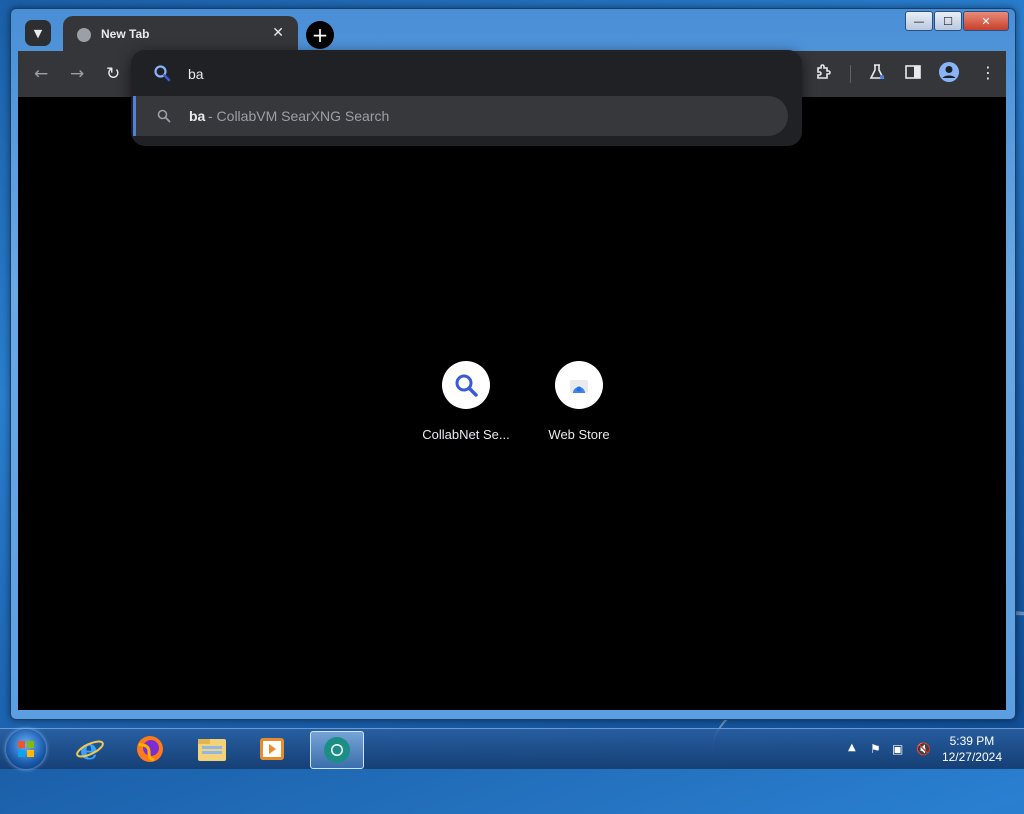 The height and width of the screenshot is (814, 1024). Describe the element at coordinates (41, 74) in the screenshot. I see `back-arrow-icon: ←` at that location.